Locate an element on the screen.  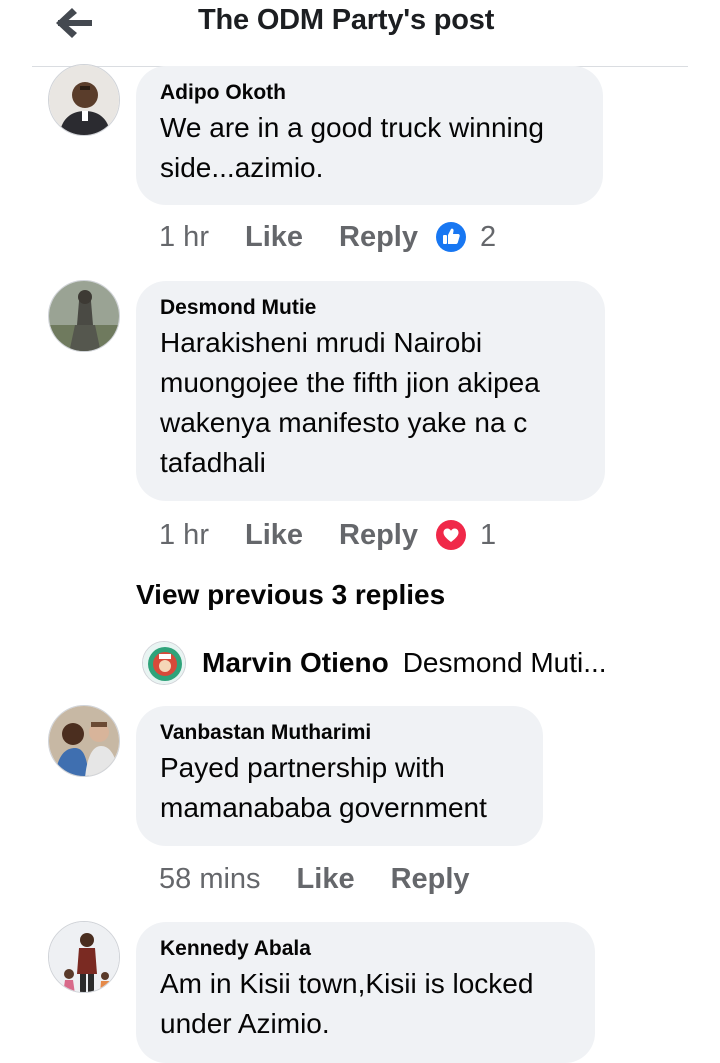
reaction-count: 2 is located at coordinates (488, 237).